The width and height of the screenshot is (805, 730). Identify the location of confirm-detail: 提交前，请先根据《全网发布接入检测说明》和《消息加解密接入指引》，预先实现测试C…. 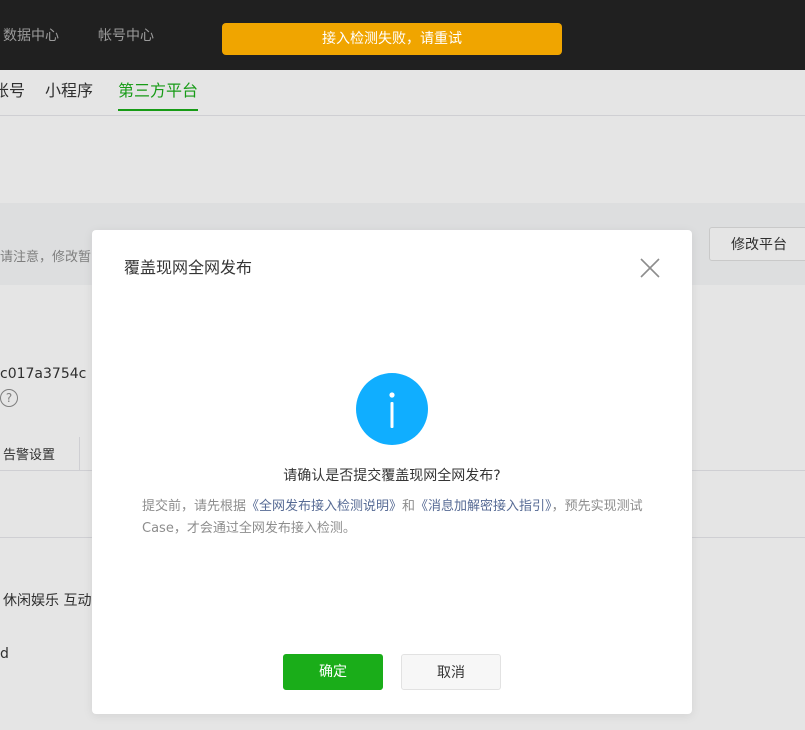
(396, 518).